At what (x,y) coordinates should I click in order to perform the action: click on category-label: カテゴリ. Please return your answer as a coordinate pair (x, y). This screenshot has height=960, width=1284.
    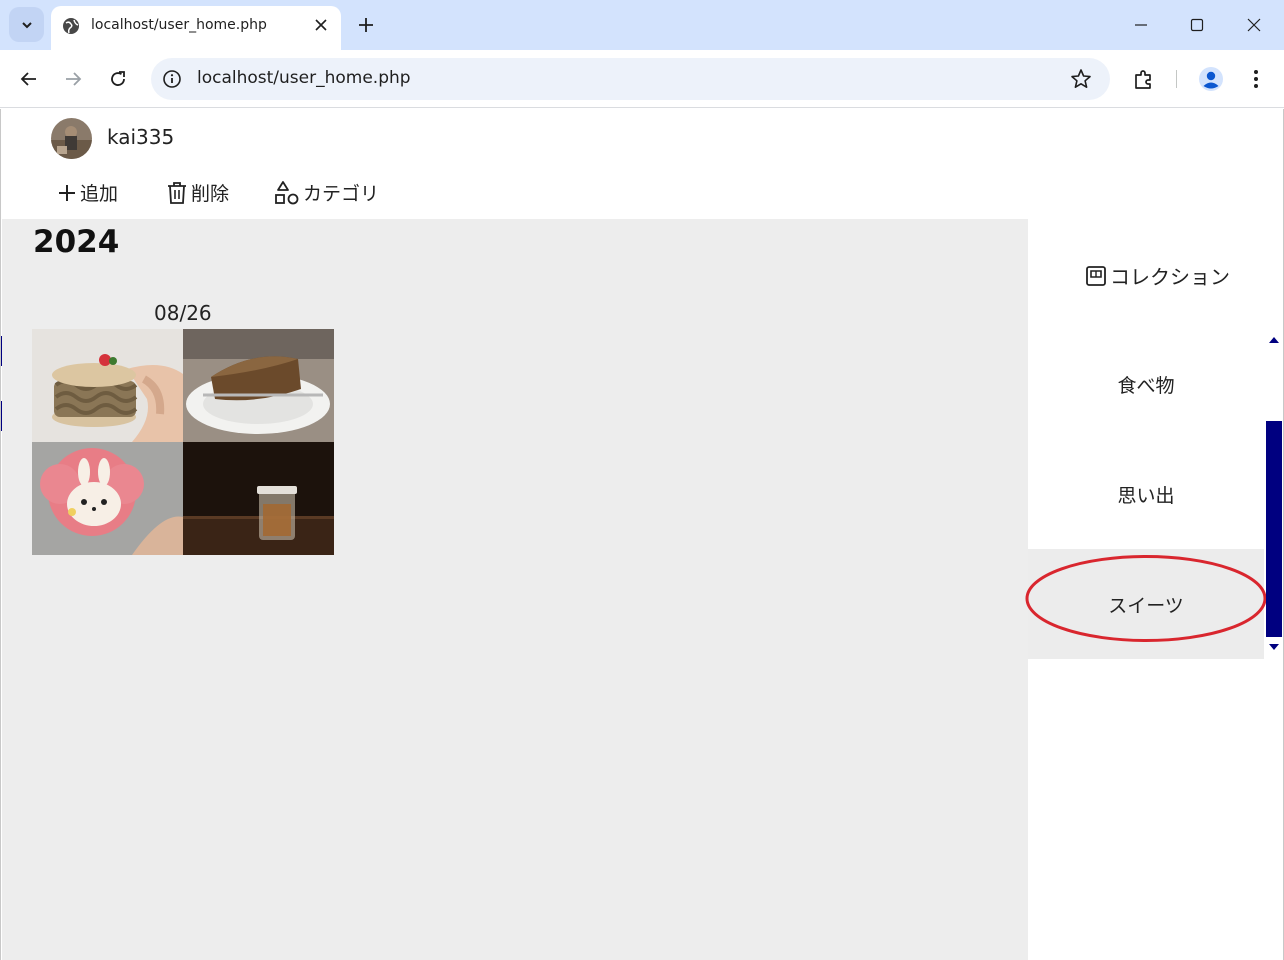
    Looking at the image, I should click on (341, 194).